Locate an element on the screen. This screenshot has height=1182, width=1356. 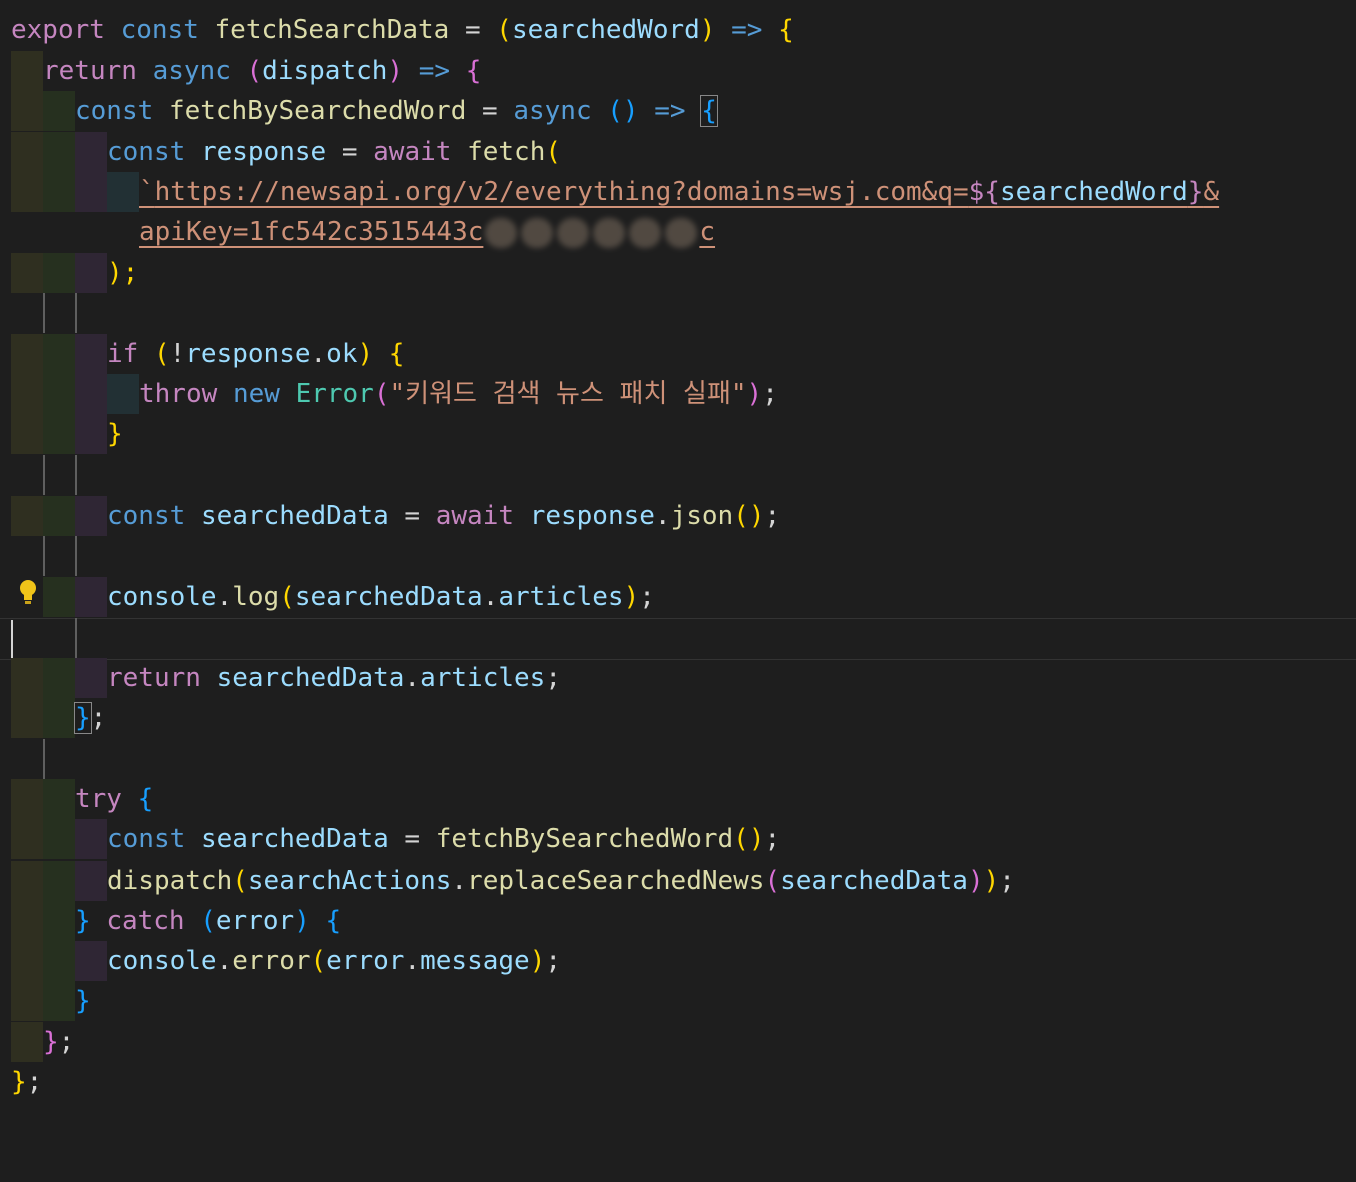
token-not: ! is located at coordinates (177, 354).